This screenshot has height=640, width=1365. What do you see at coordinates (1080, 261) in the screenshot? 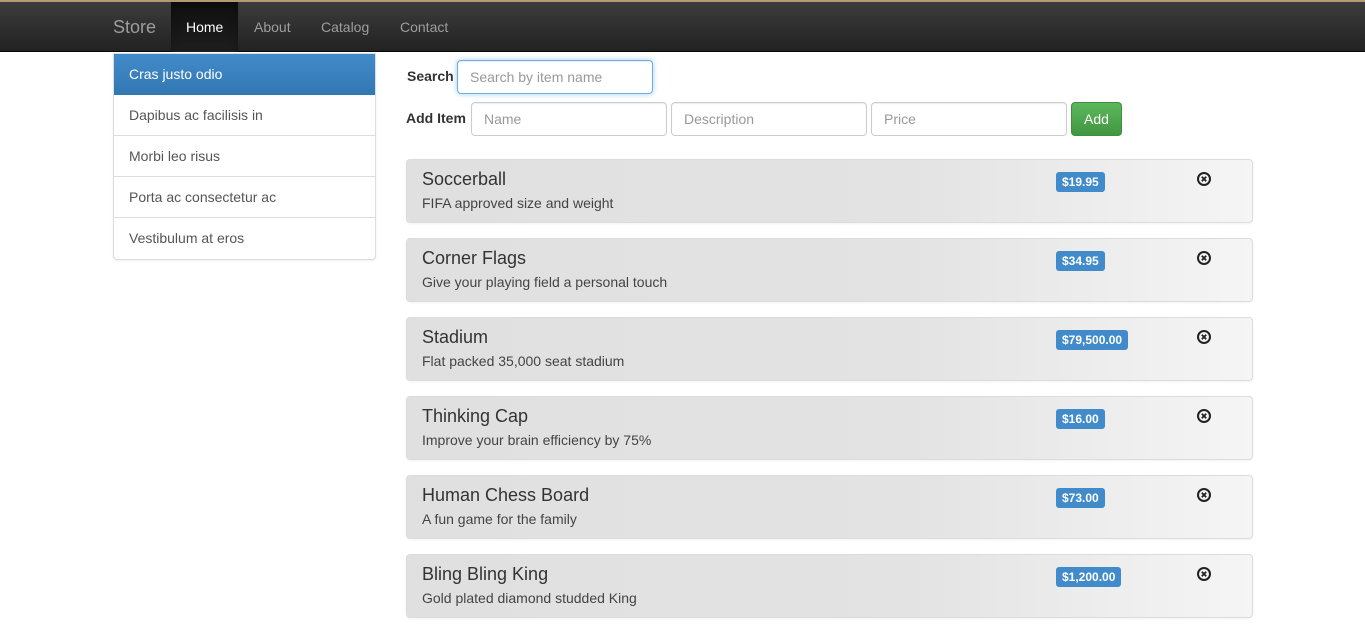
I see `price-badge: $34.95` at bounding box center [1080, 261].